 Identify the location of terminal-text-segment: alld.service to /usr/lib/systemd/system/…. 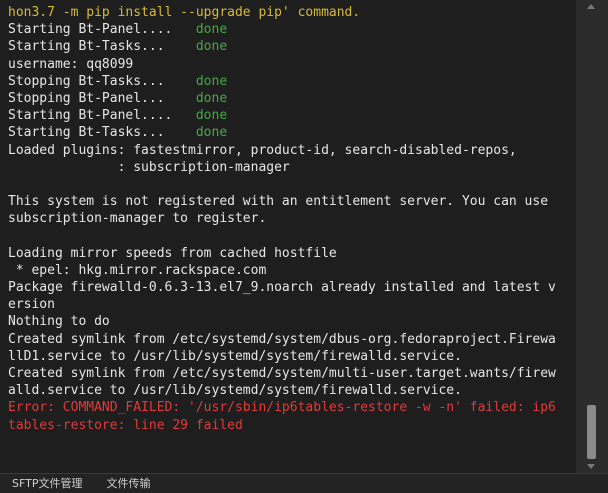
(235, 391).